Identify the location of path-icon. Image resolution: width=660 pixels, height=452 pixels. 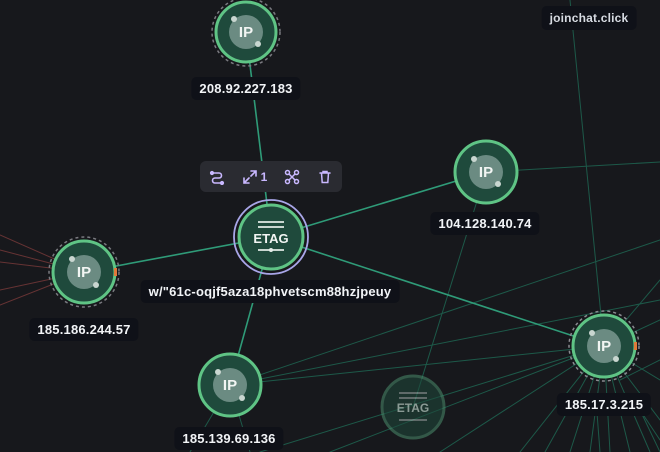
(216, 177).